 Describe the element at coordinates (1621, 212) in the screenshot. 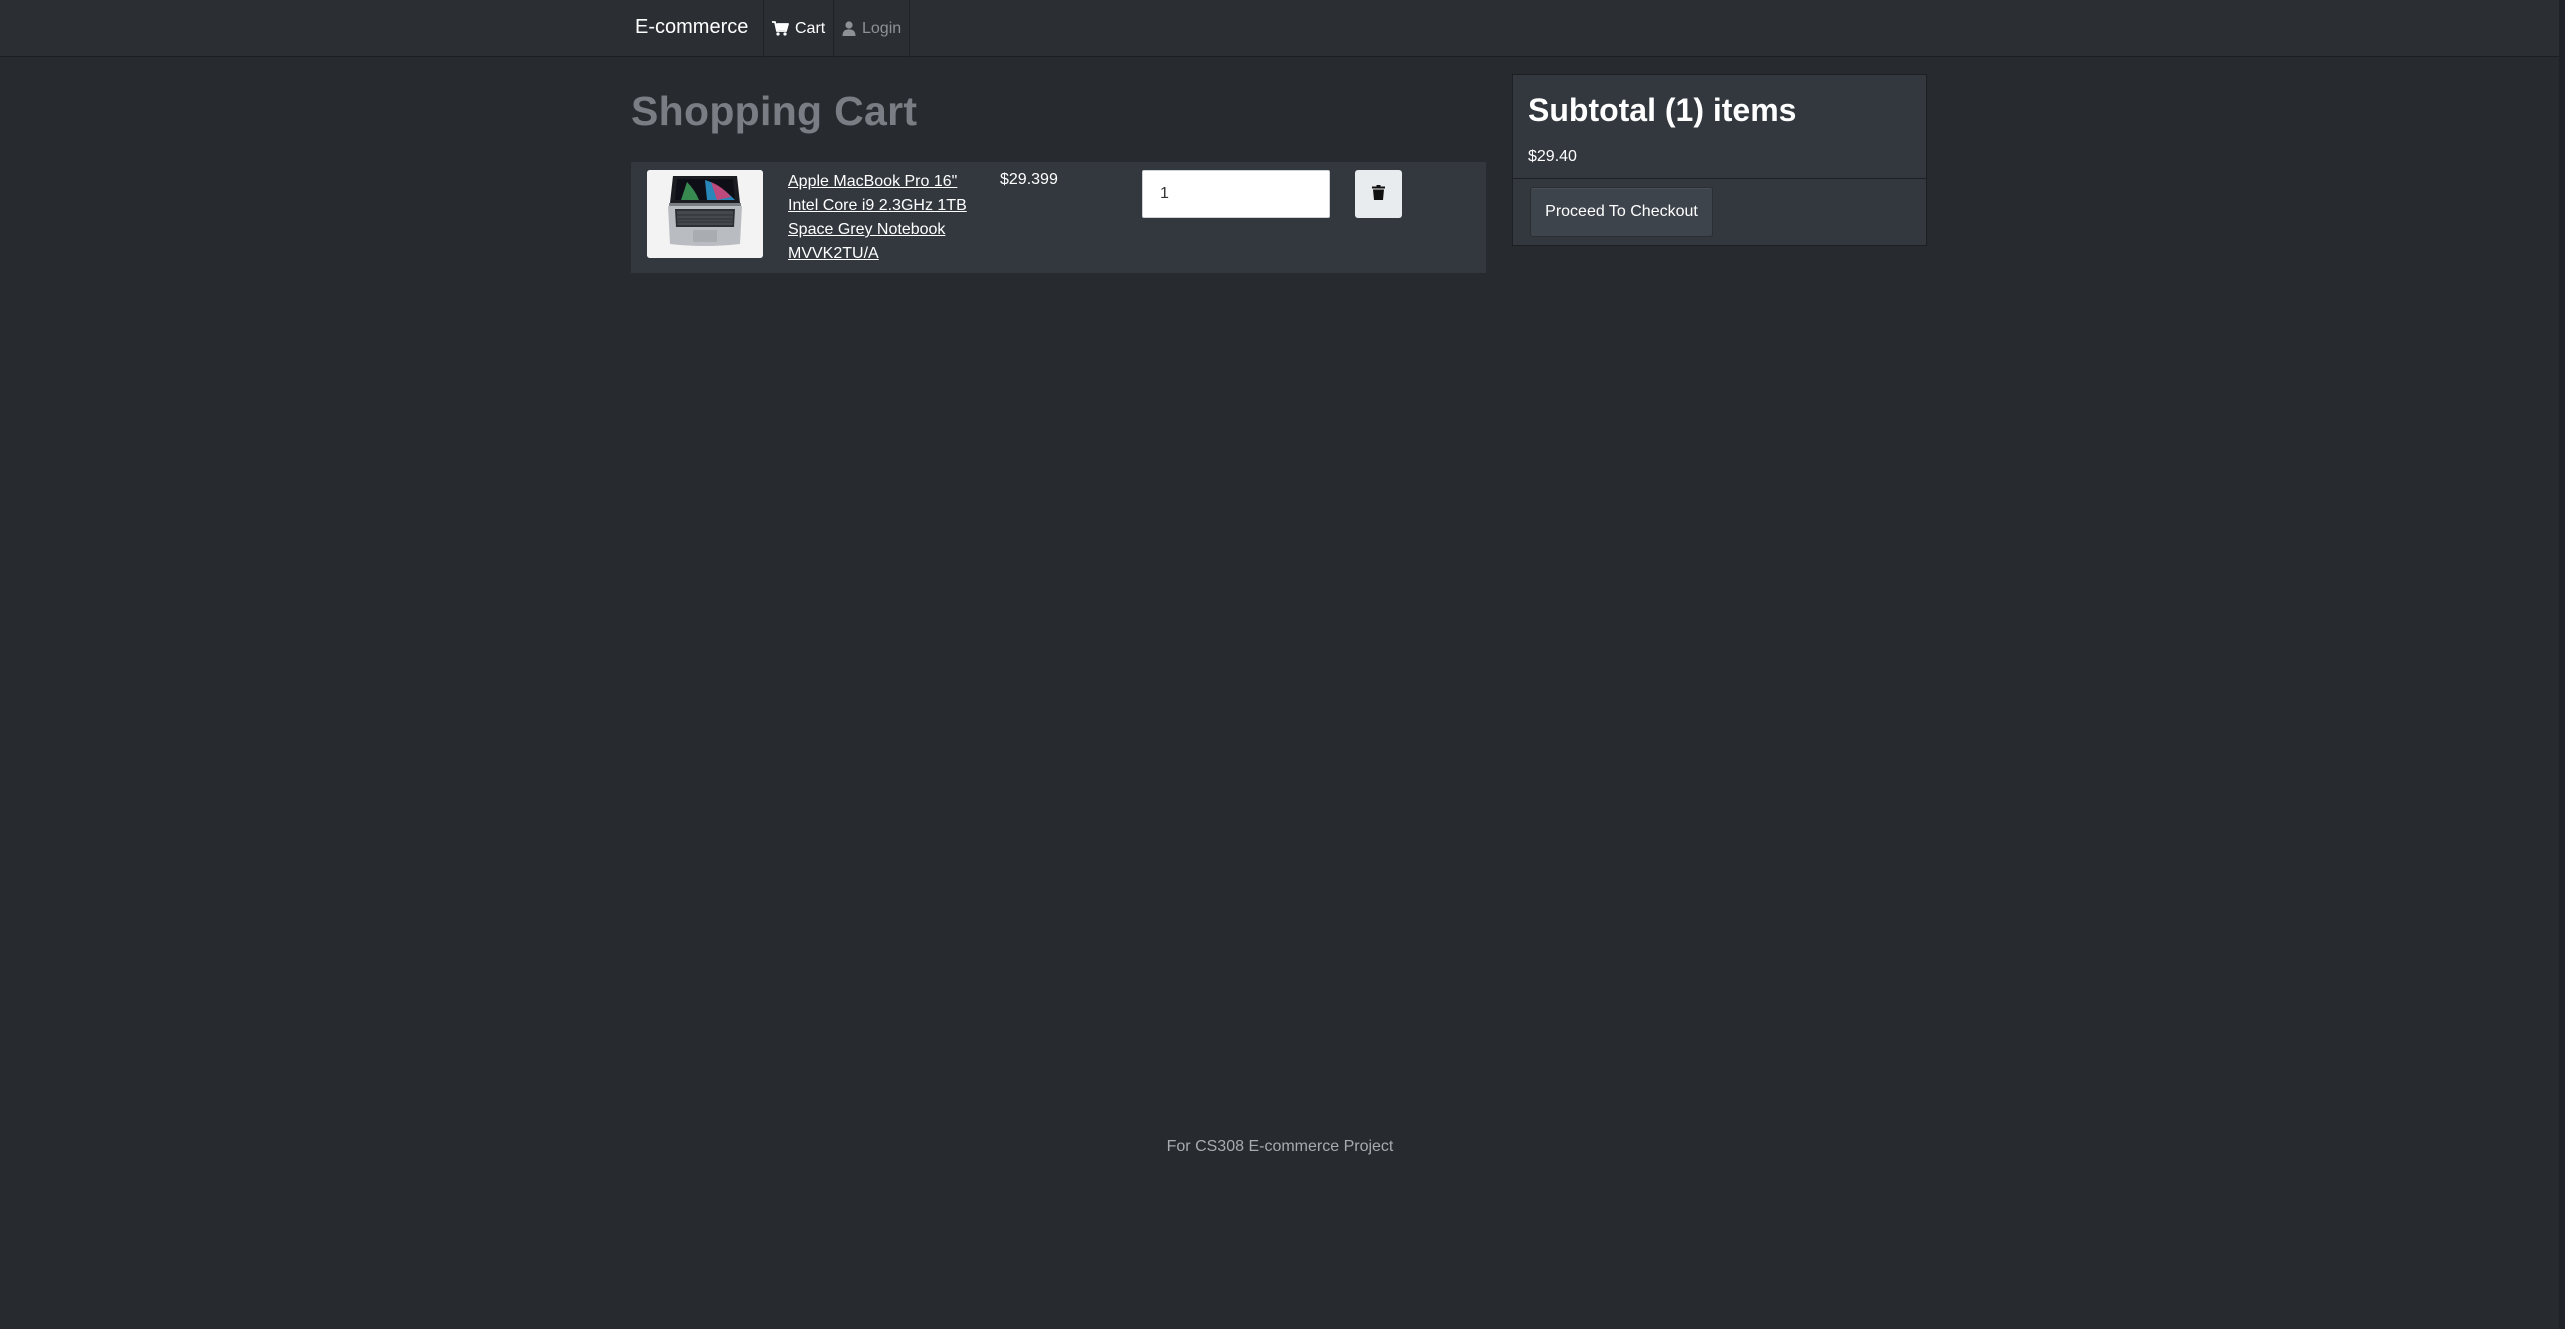

I see `proceed-to-checkout-button: Proceed To Checkout` at that location.